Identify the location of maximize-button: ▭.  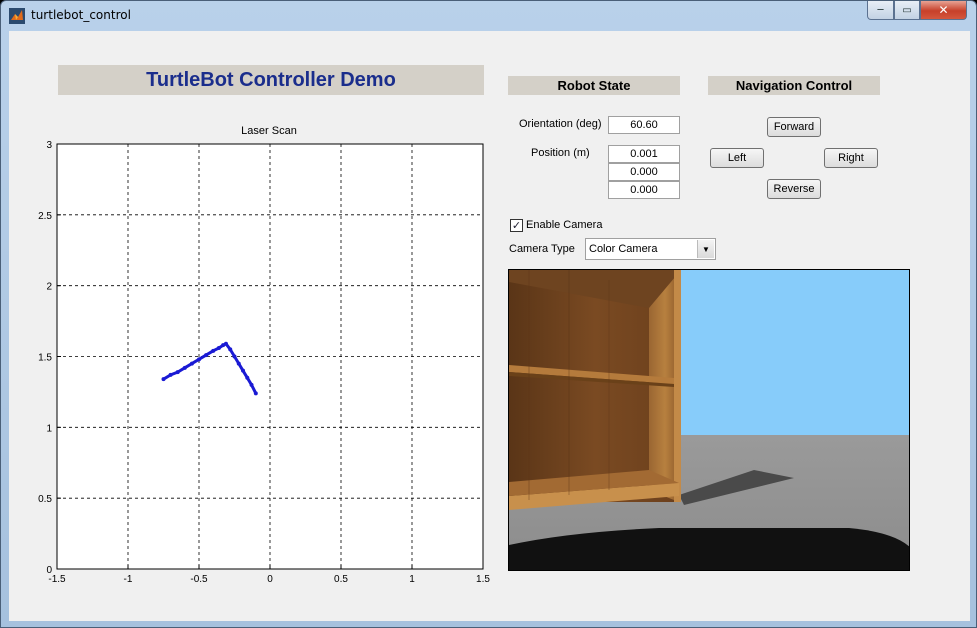
(907, 10).